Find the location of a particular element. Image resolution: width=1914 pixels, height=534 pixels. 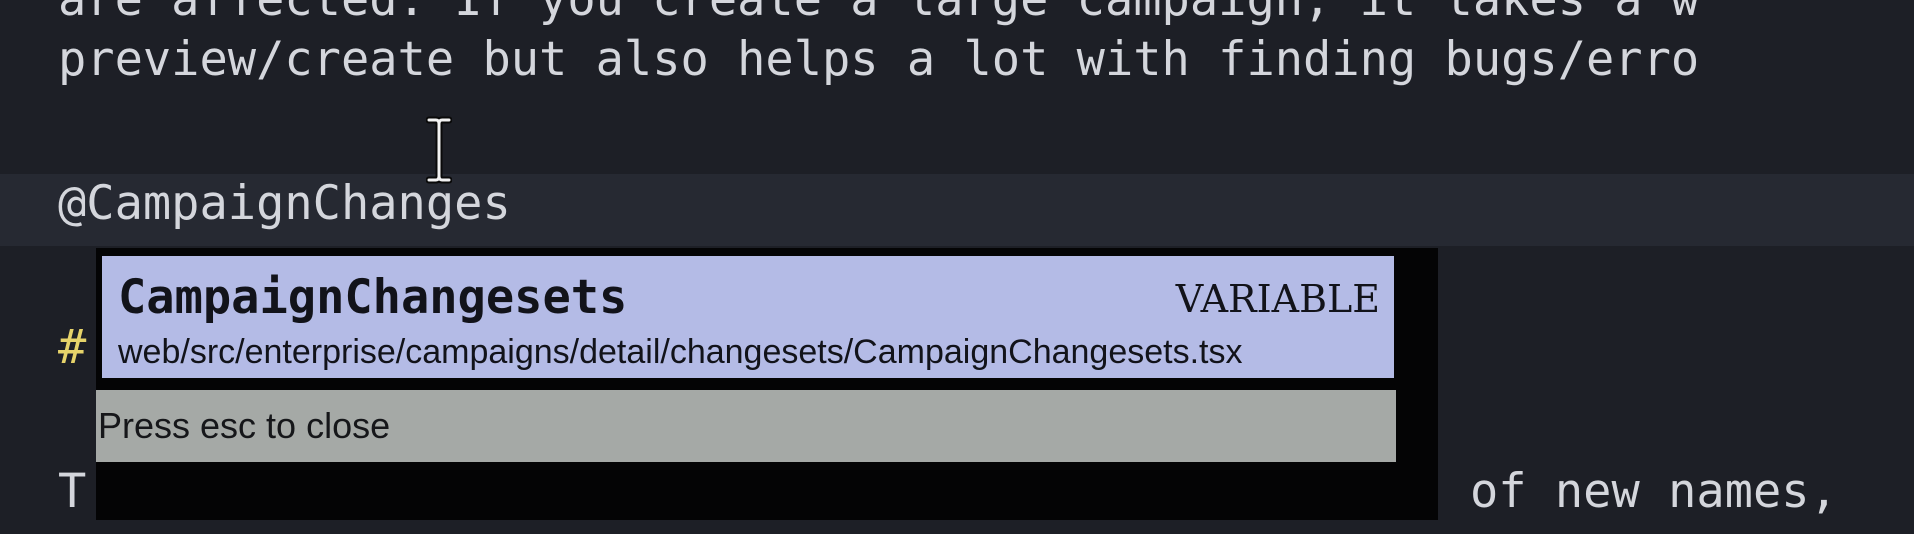

popup-hint-text: Press esc to close is located at coordinates (244, 425).